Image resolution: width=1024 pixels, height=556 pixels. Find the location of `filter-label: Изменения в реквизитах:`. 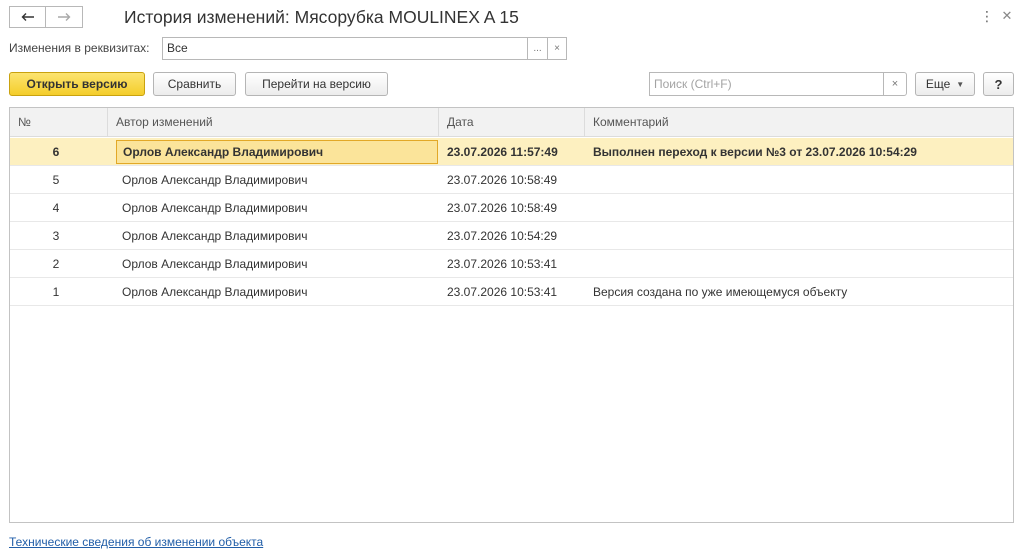

filter-label: Изменения в реквизитах: is located at coordinates (79, 48).